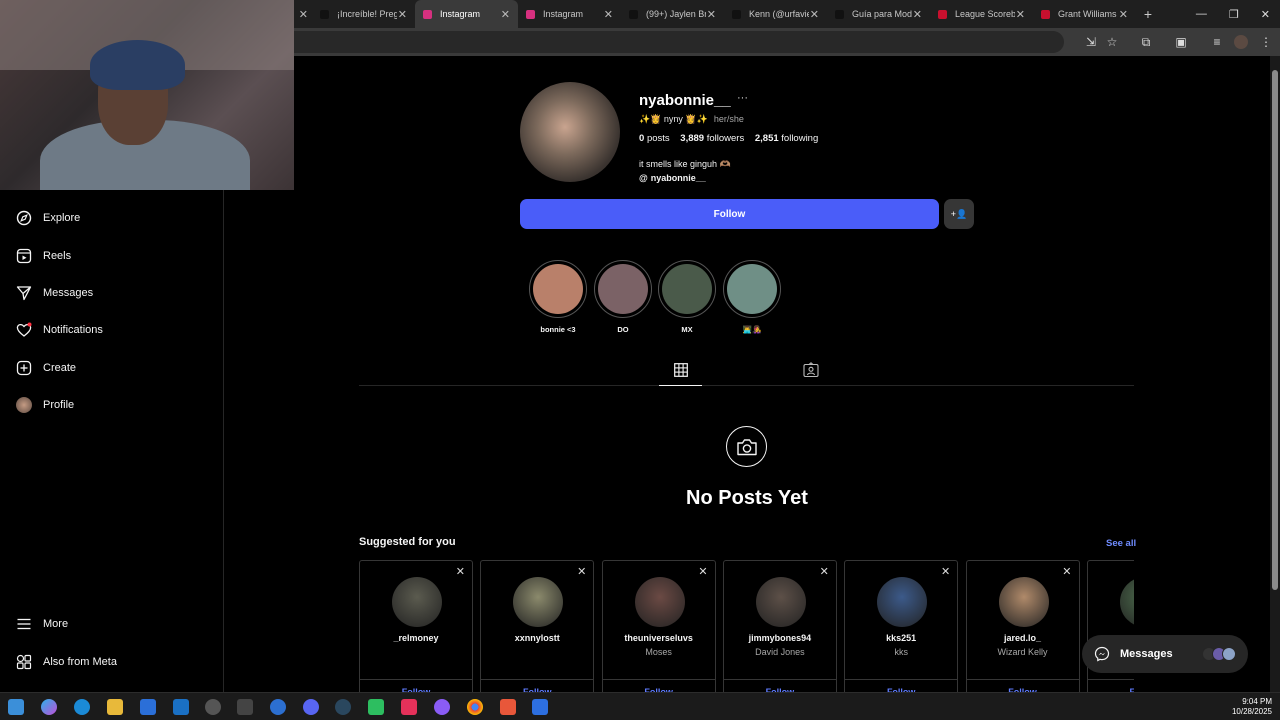 The width and height of the screenshot is (1280, 720). Describe the element at coordinates (672, 14) in the screenshot. I see `browser-tab: (99+) Jaylen Bro ✕` at that location.